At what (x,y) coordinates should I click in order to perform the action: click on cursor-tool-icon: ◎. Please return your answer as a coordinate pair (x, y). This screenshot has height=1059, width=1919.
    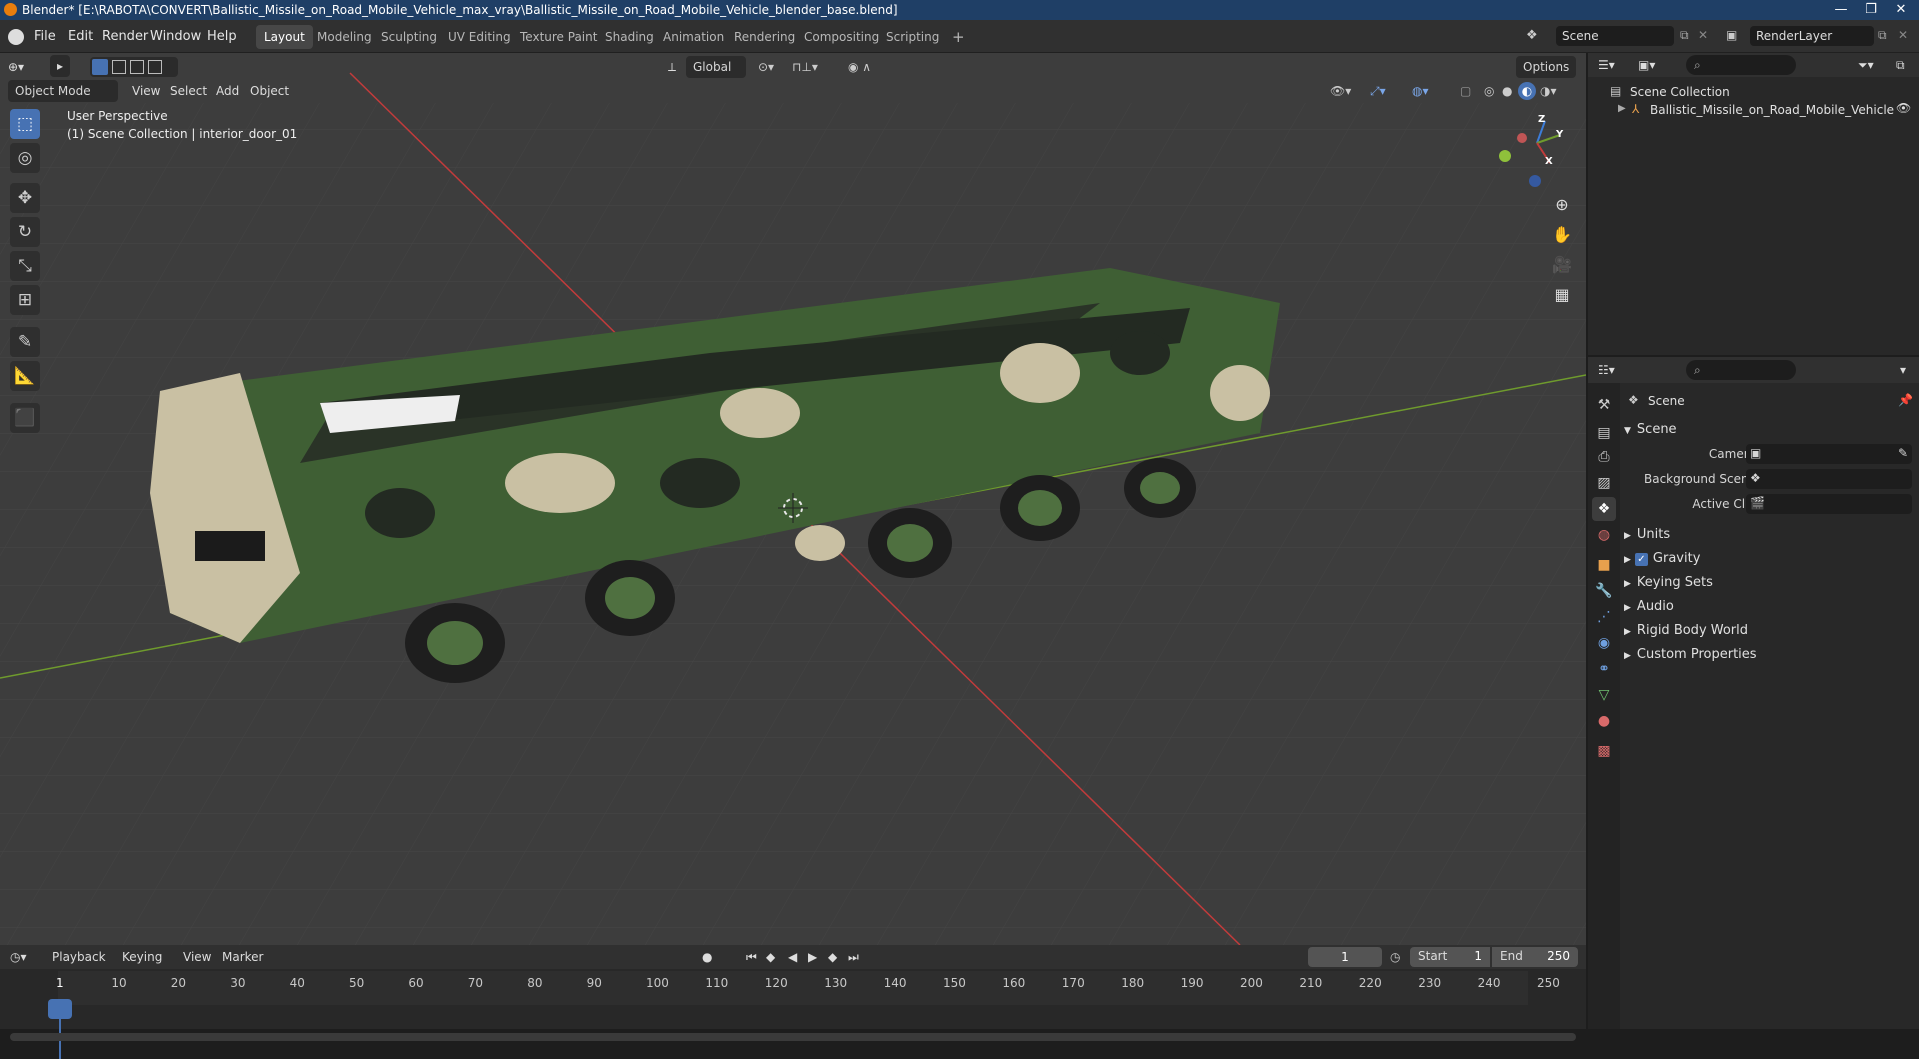
    Looking at the image, I should click on (25, 158).